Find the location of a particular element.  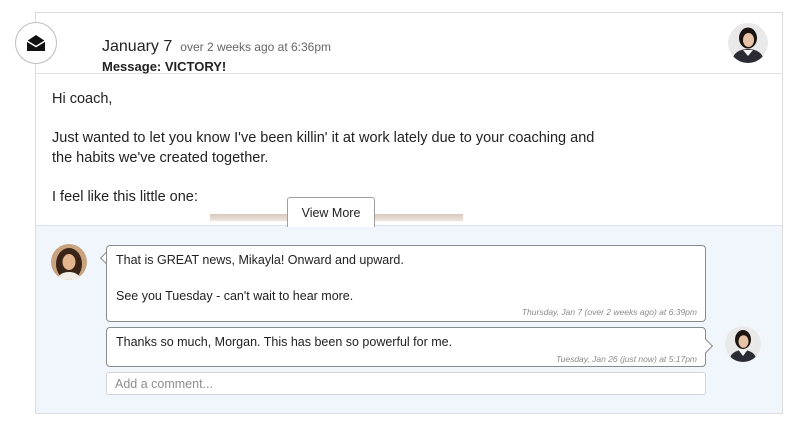

client-avatar is located at coordinates (69, 262).